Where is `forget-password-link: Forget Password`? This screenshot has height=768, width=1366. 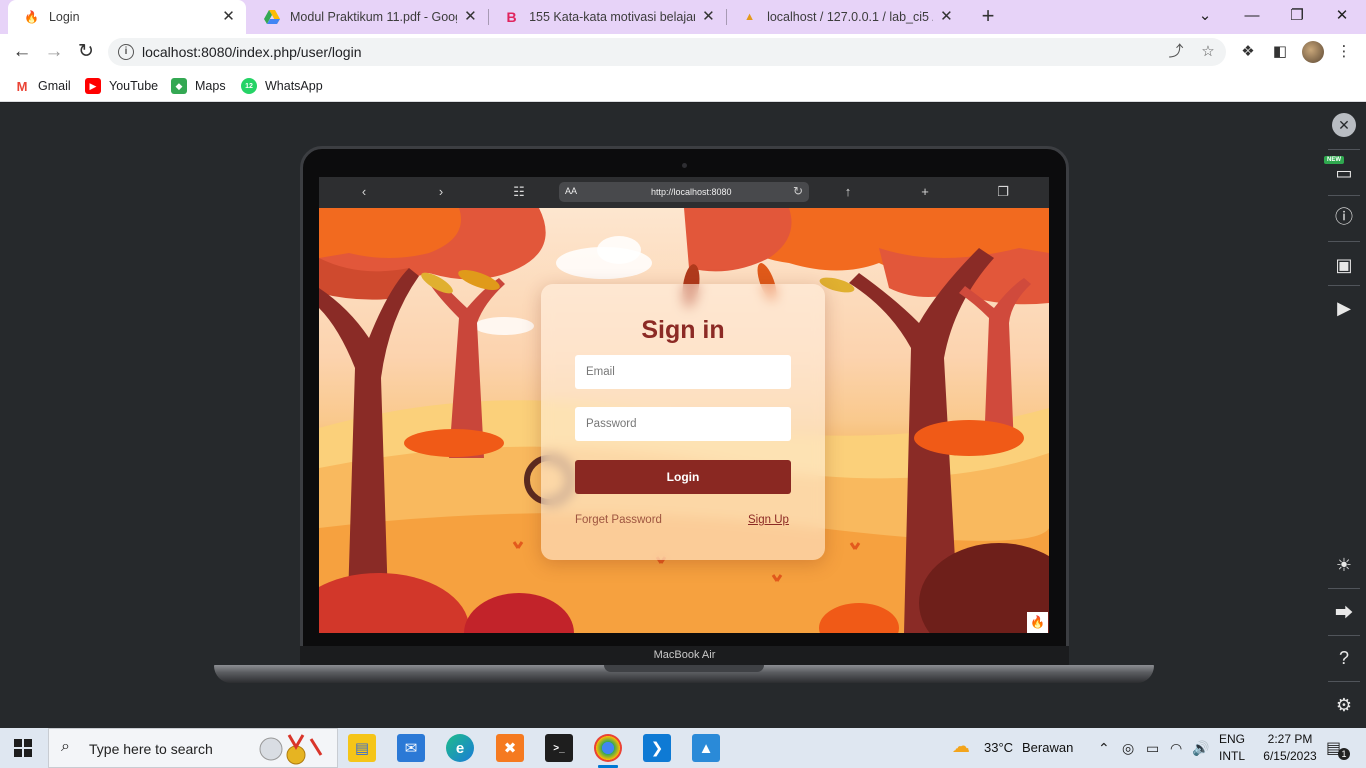 forget-password-link: Forget Password is located at coordinates (618, 520).